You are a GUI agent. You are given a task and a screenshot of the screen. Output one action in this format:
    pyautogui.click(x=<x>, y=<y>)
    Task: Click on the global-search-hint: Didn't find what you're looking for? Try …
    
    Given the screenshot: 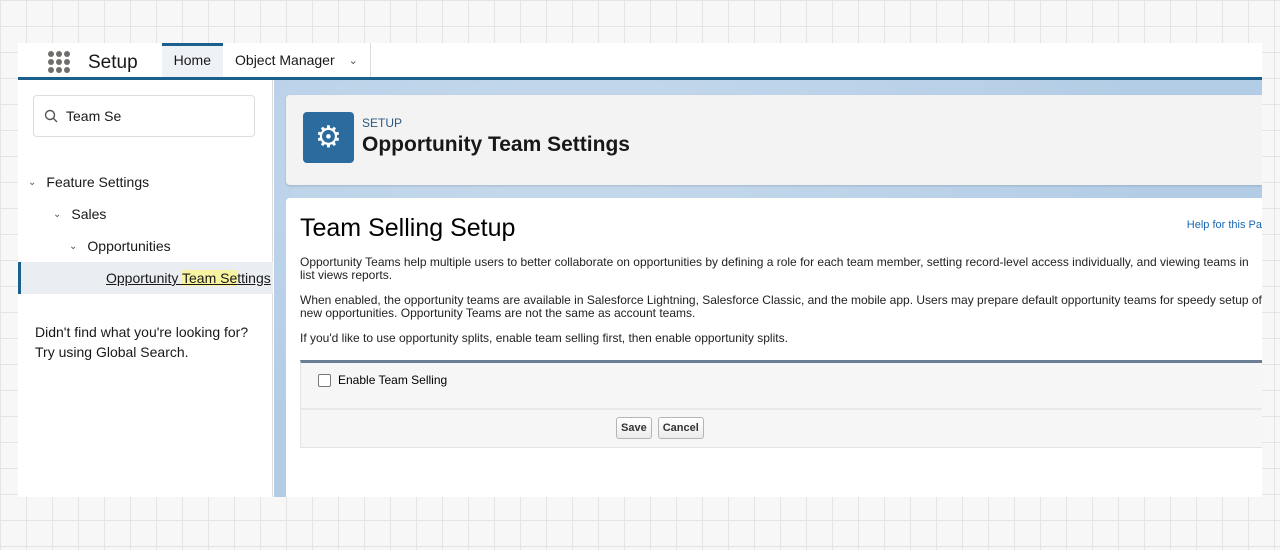 What is the action you would take?
    pyautogui.click(x=141, y=342)
    